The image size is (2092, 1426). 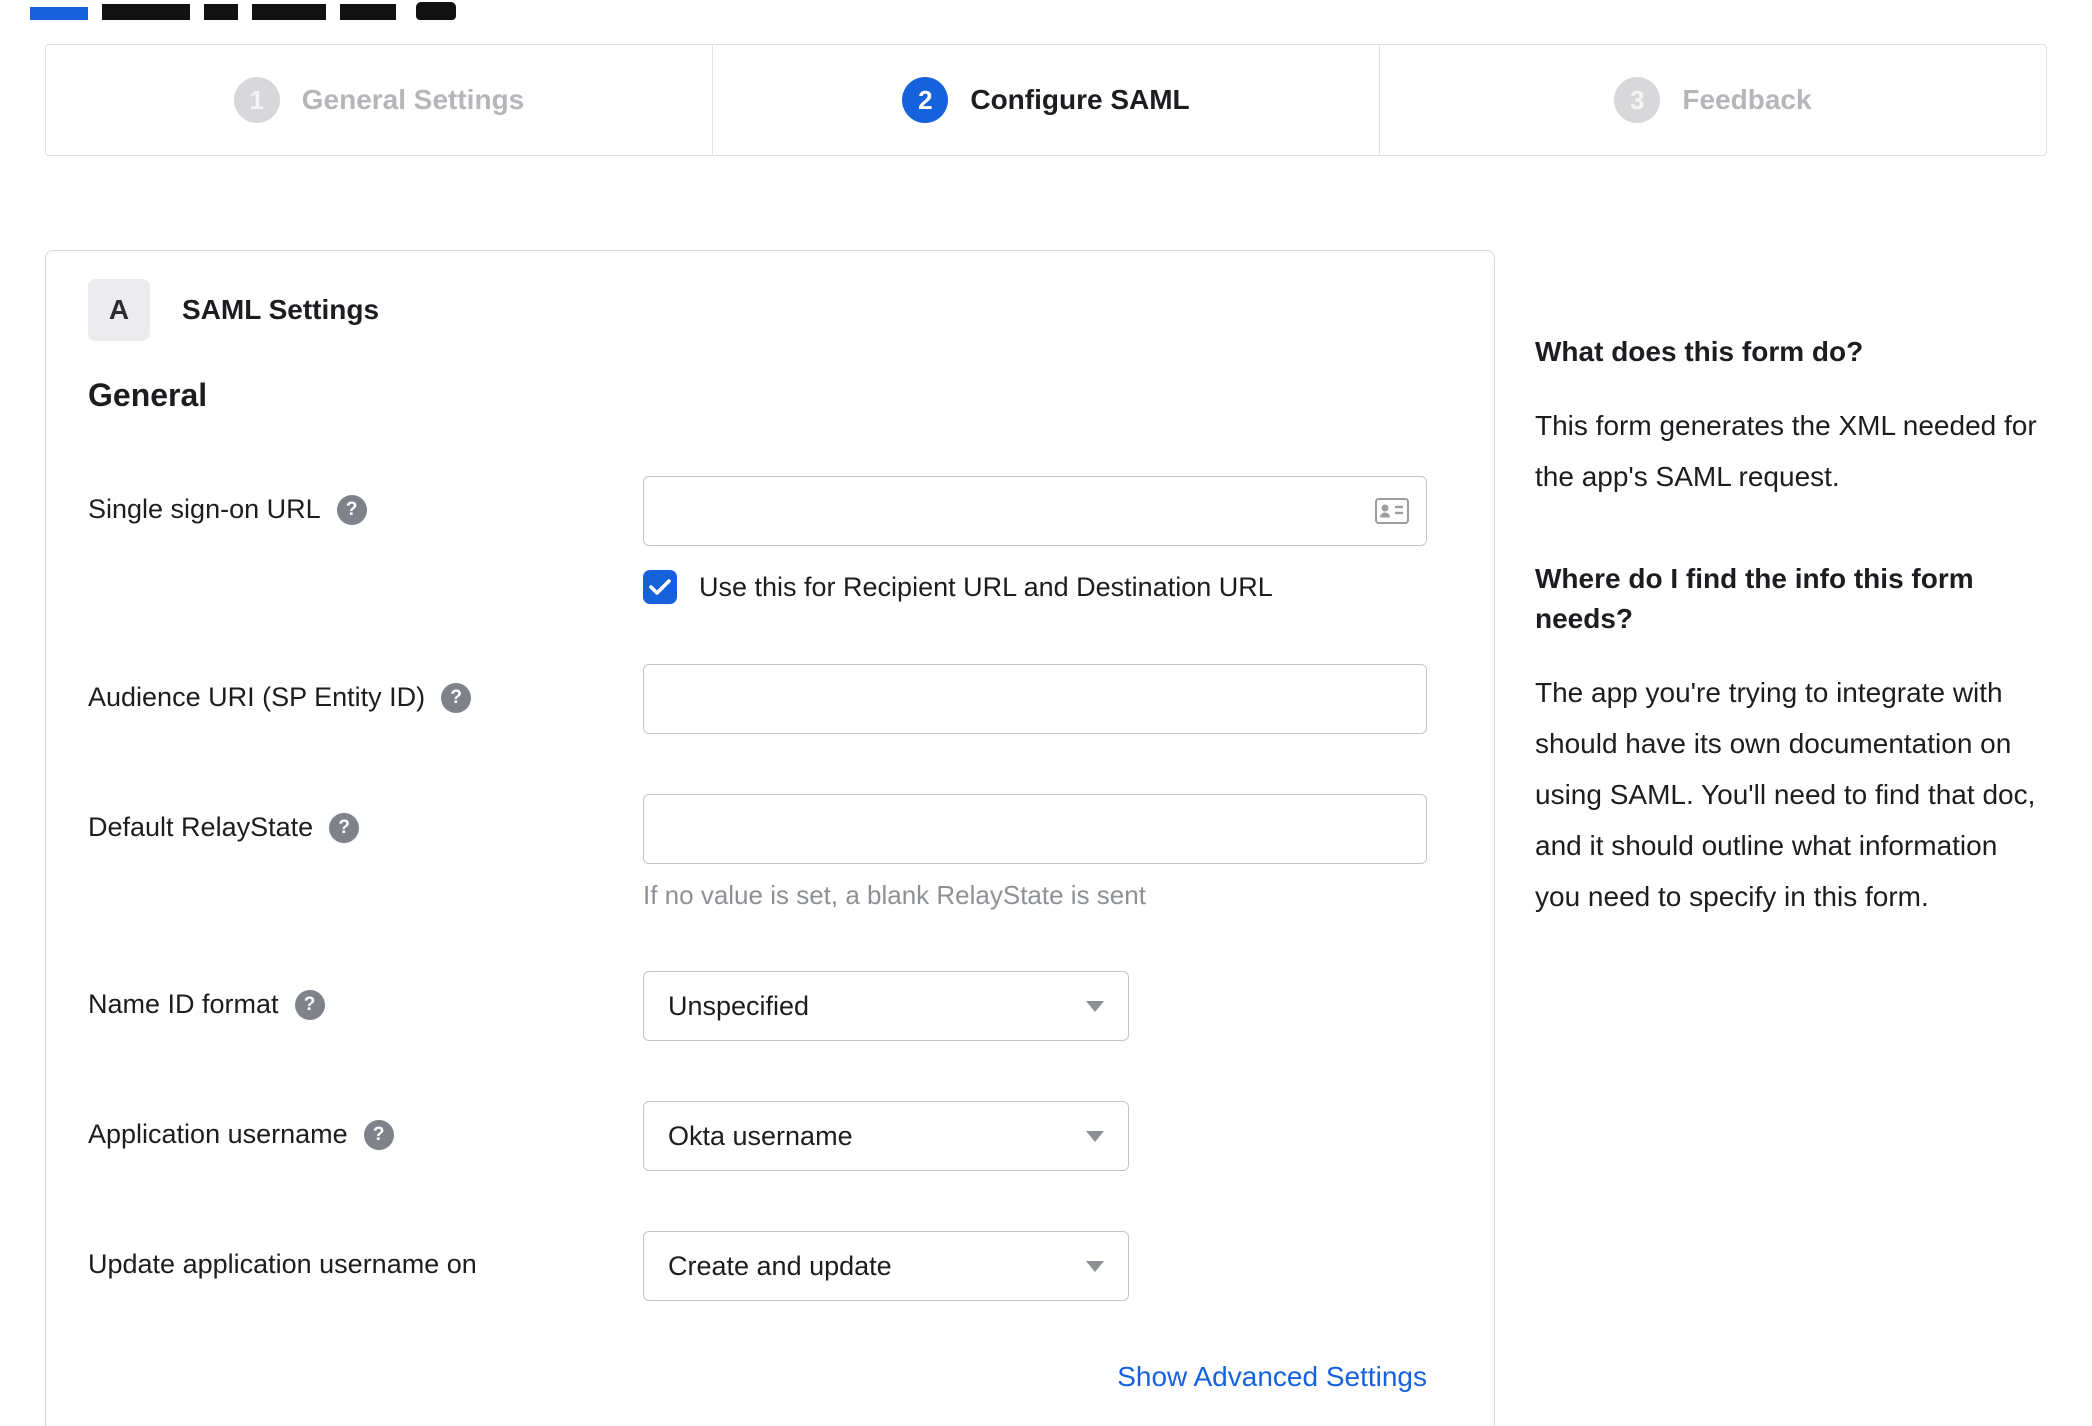 What do you see at coordinates (183, 1004) in the screenshot?
I see `name-id-format-label: Name ID format` at bounding box center [183, 1004].